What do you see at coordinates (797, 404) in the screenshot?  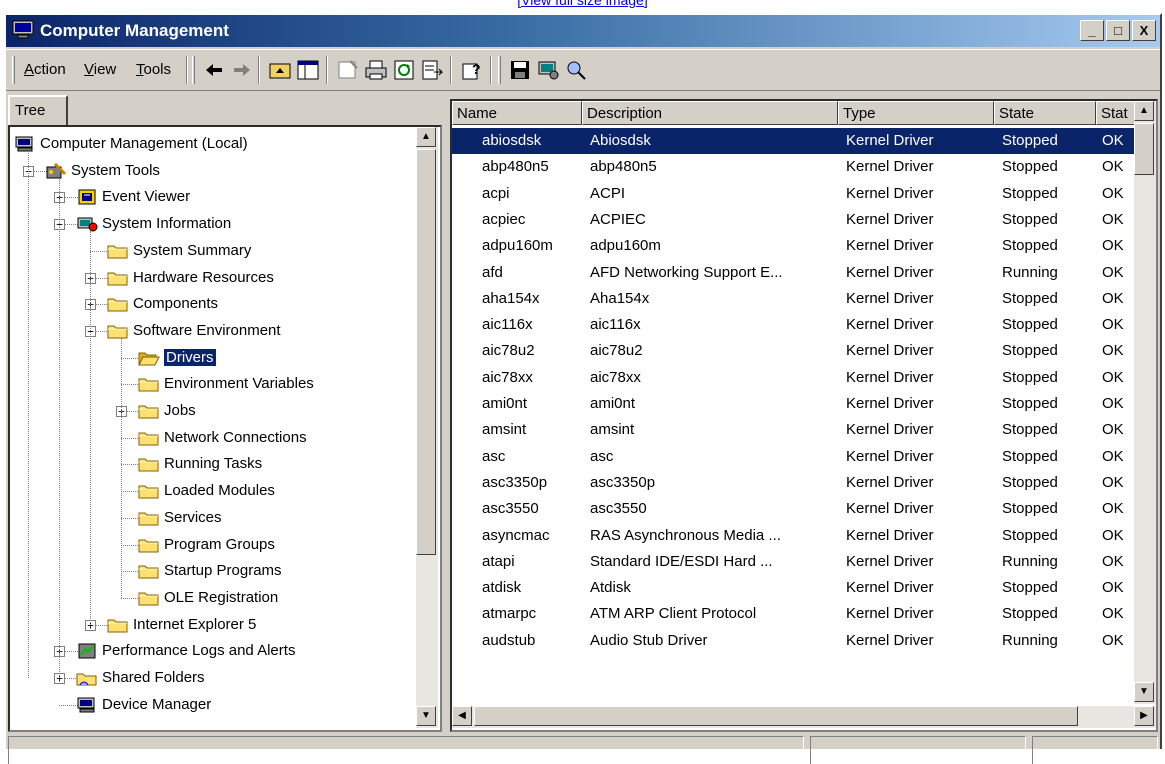 I see `table-row: ami0nt ami0nt Kernel Driver Stopped OK` at bounding box center [797, 404].